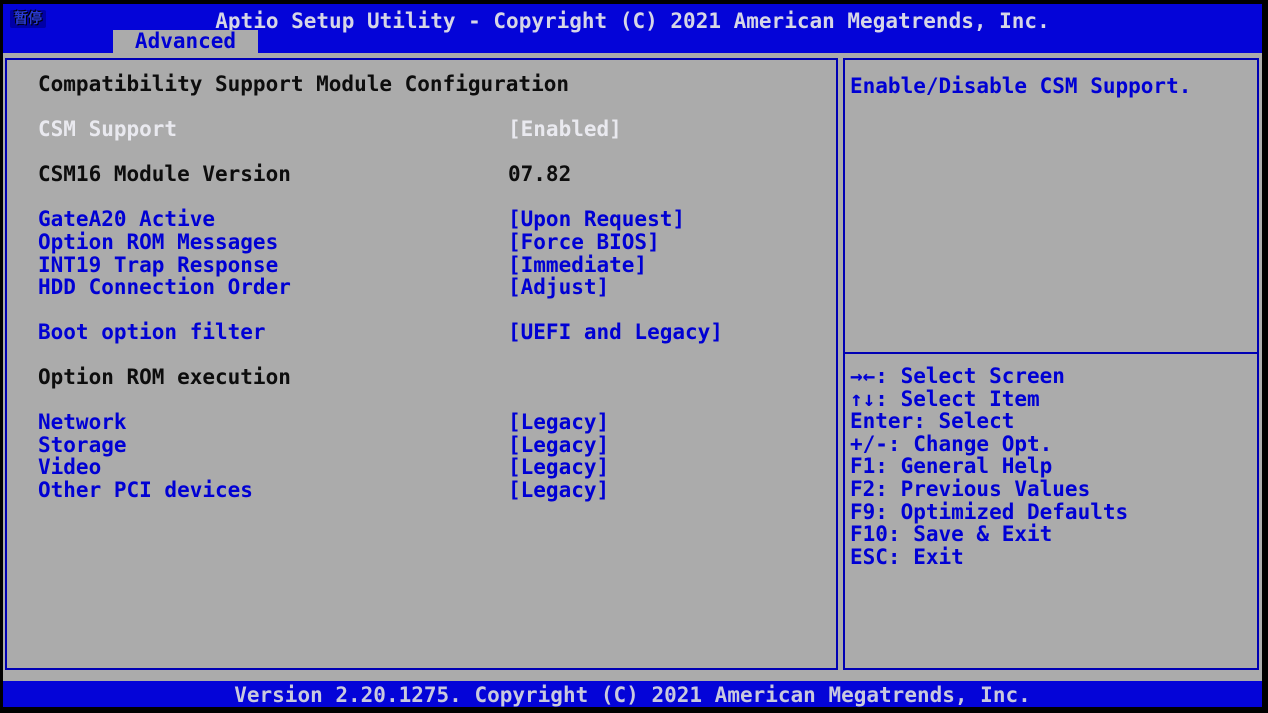 The width and height of the screenshot is (1268, 713). I want to click on option-boot-option-filter: Boot option filter, so click(152, 332).